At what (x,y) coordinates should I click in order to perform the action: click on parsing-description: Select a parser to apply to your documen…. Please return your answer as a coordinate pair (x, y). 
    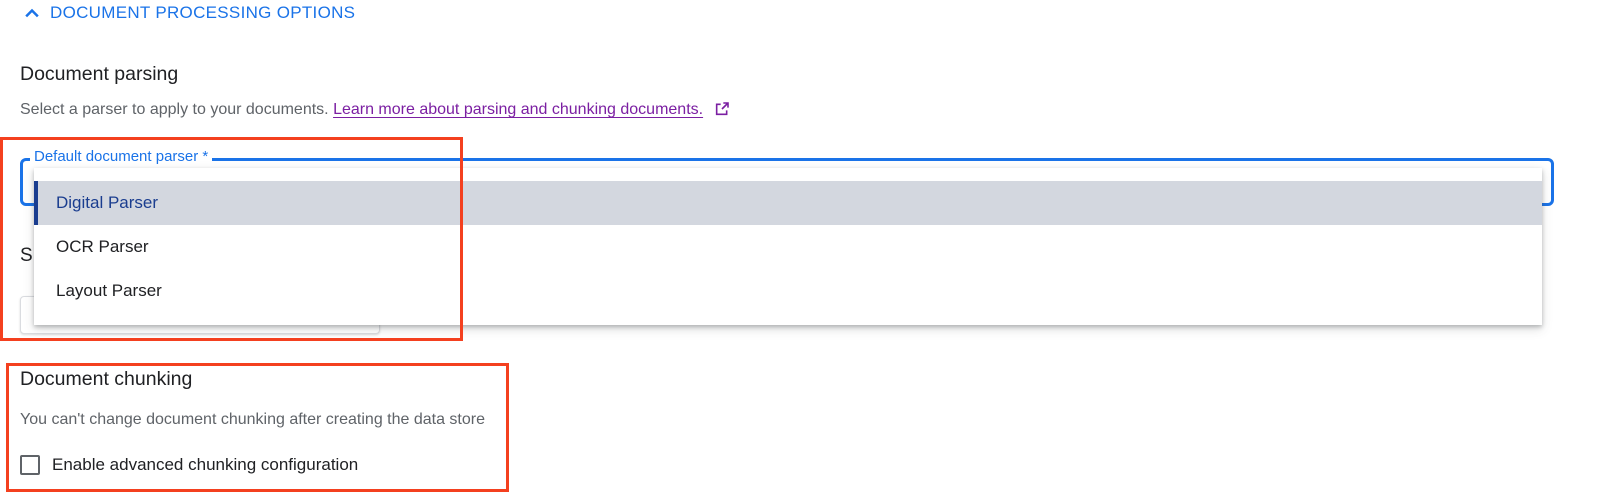
    Looking at the image, I should click on (375, 110).